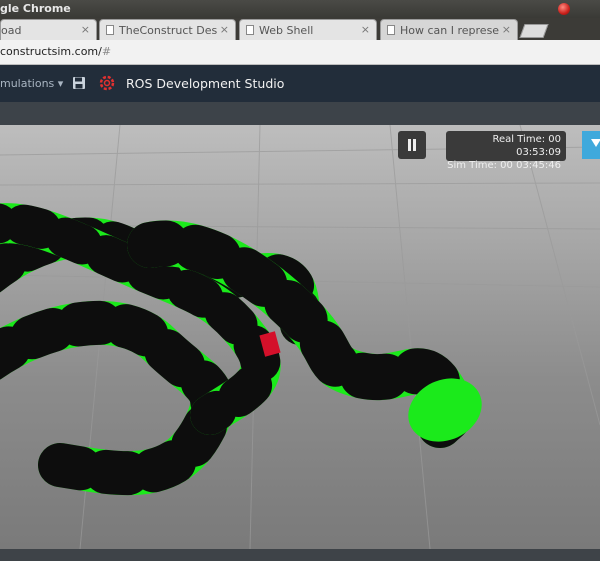 The width and height of the screenshot is (600, 561). Describe the element at coordinates (107, 85) in the screenshot. I see `gear-icon` at that location.